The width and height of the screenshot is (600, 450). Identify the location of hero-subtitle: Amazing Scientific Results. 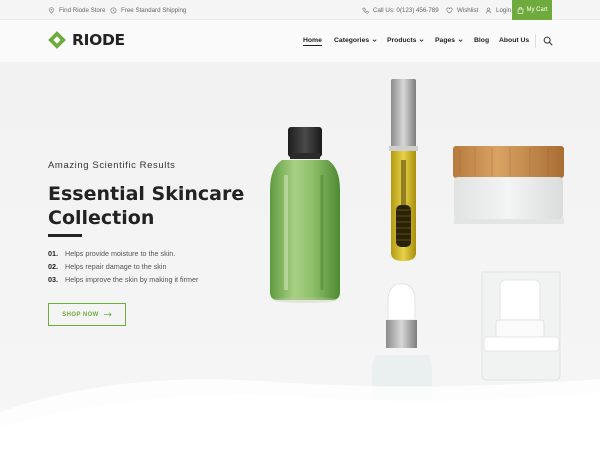
(112, 165).